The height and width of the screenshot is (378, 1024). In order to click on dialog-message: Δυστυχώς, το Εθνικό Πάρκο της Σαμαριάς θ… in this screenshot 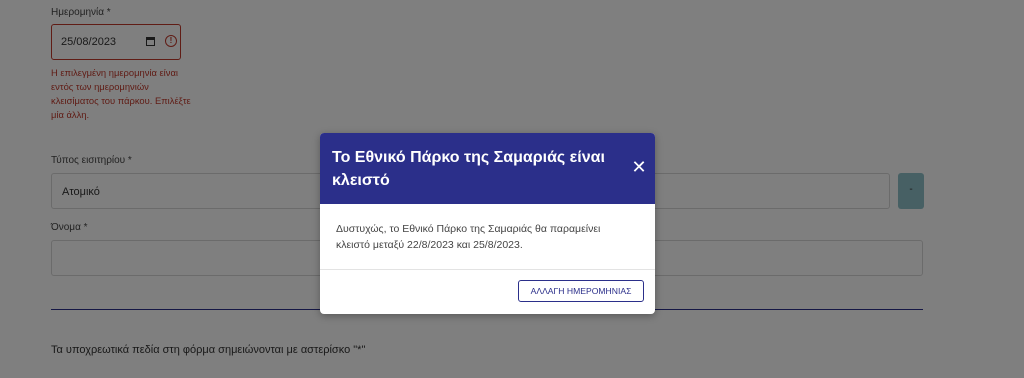, I will do `click(468, 237)`.